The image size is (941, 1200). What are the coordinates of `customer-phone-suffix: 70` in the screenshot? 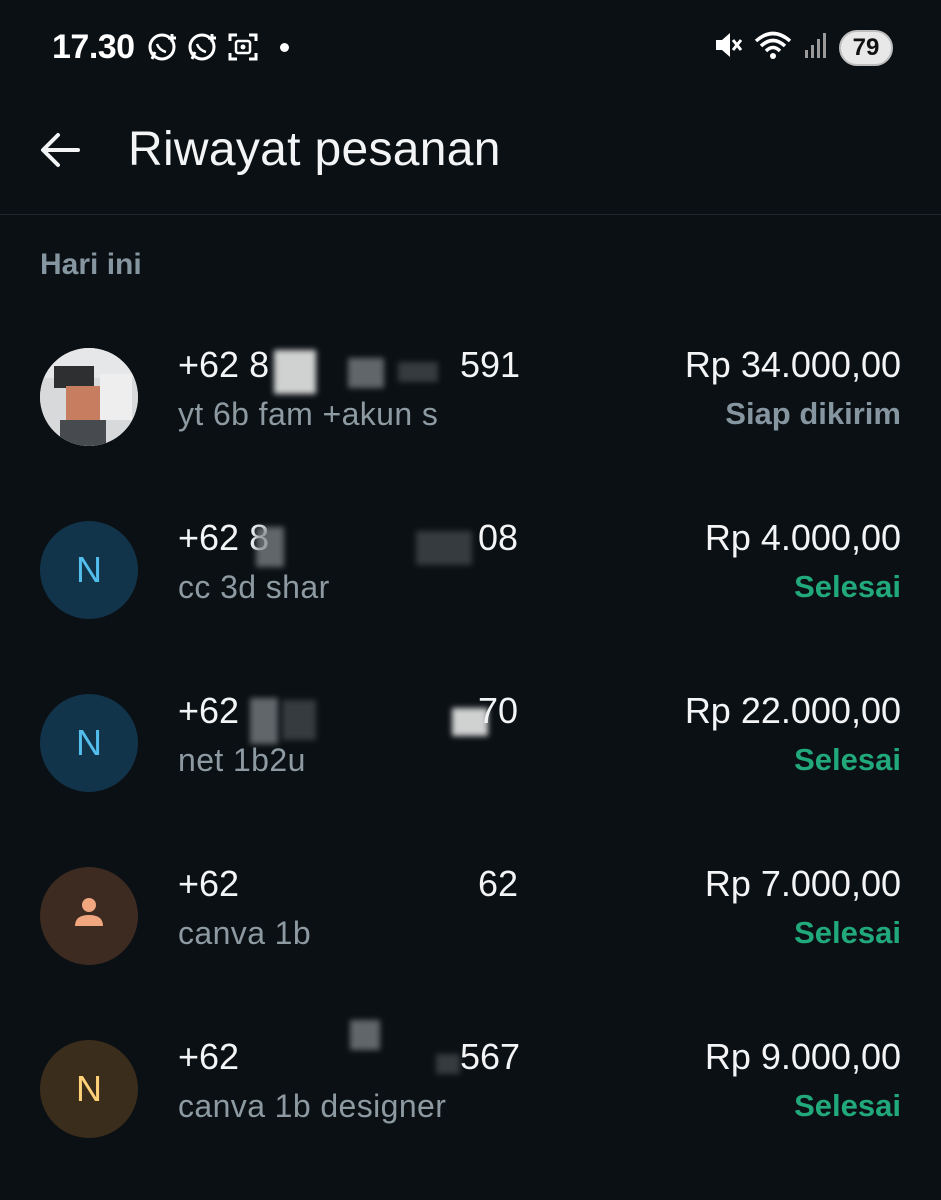 It's located at (498, 710).